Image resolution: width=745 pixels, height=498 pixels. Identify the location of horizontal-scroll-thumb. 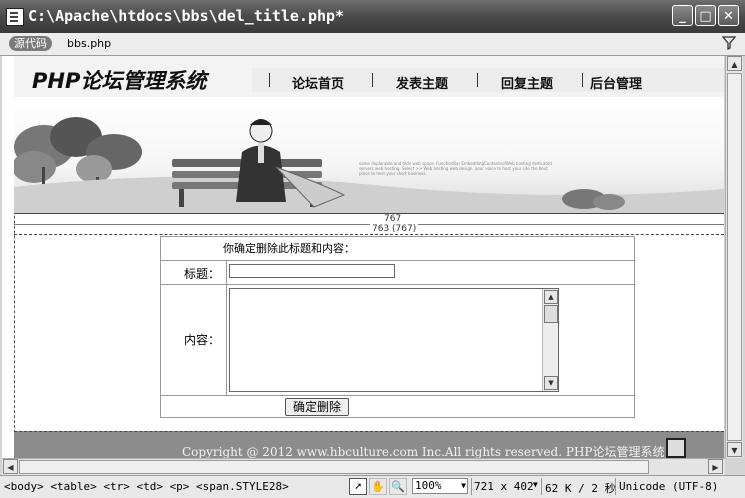
(334, 467).